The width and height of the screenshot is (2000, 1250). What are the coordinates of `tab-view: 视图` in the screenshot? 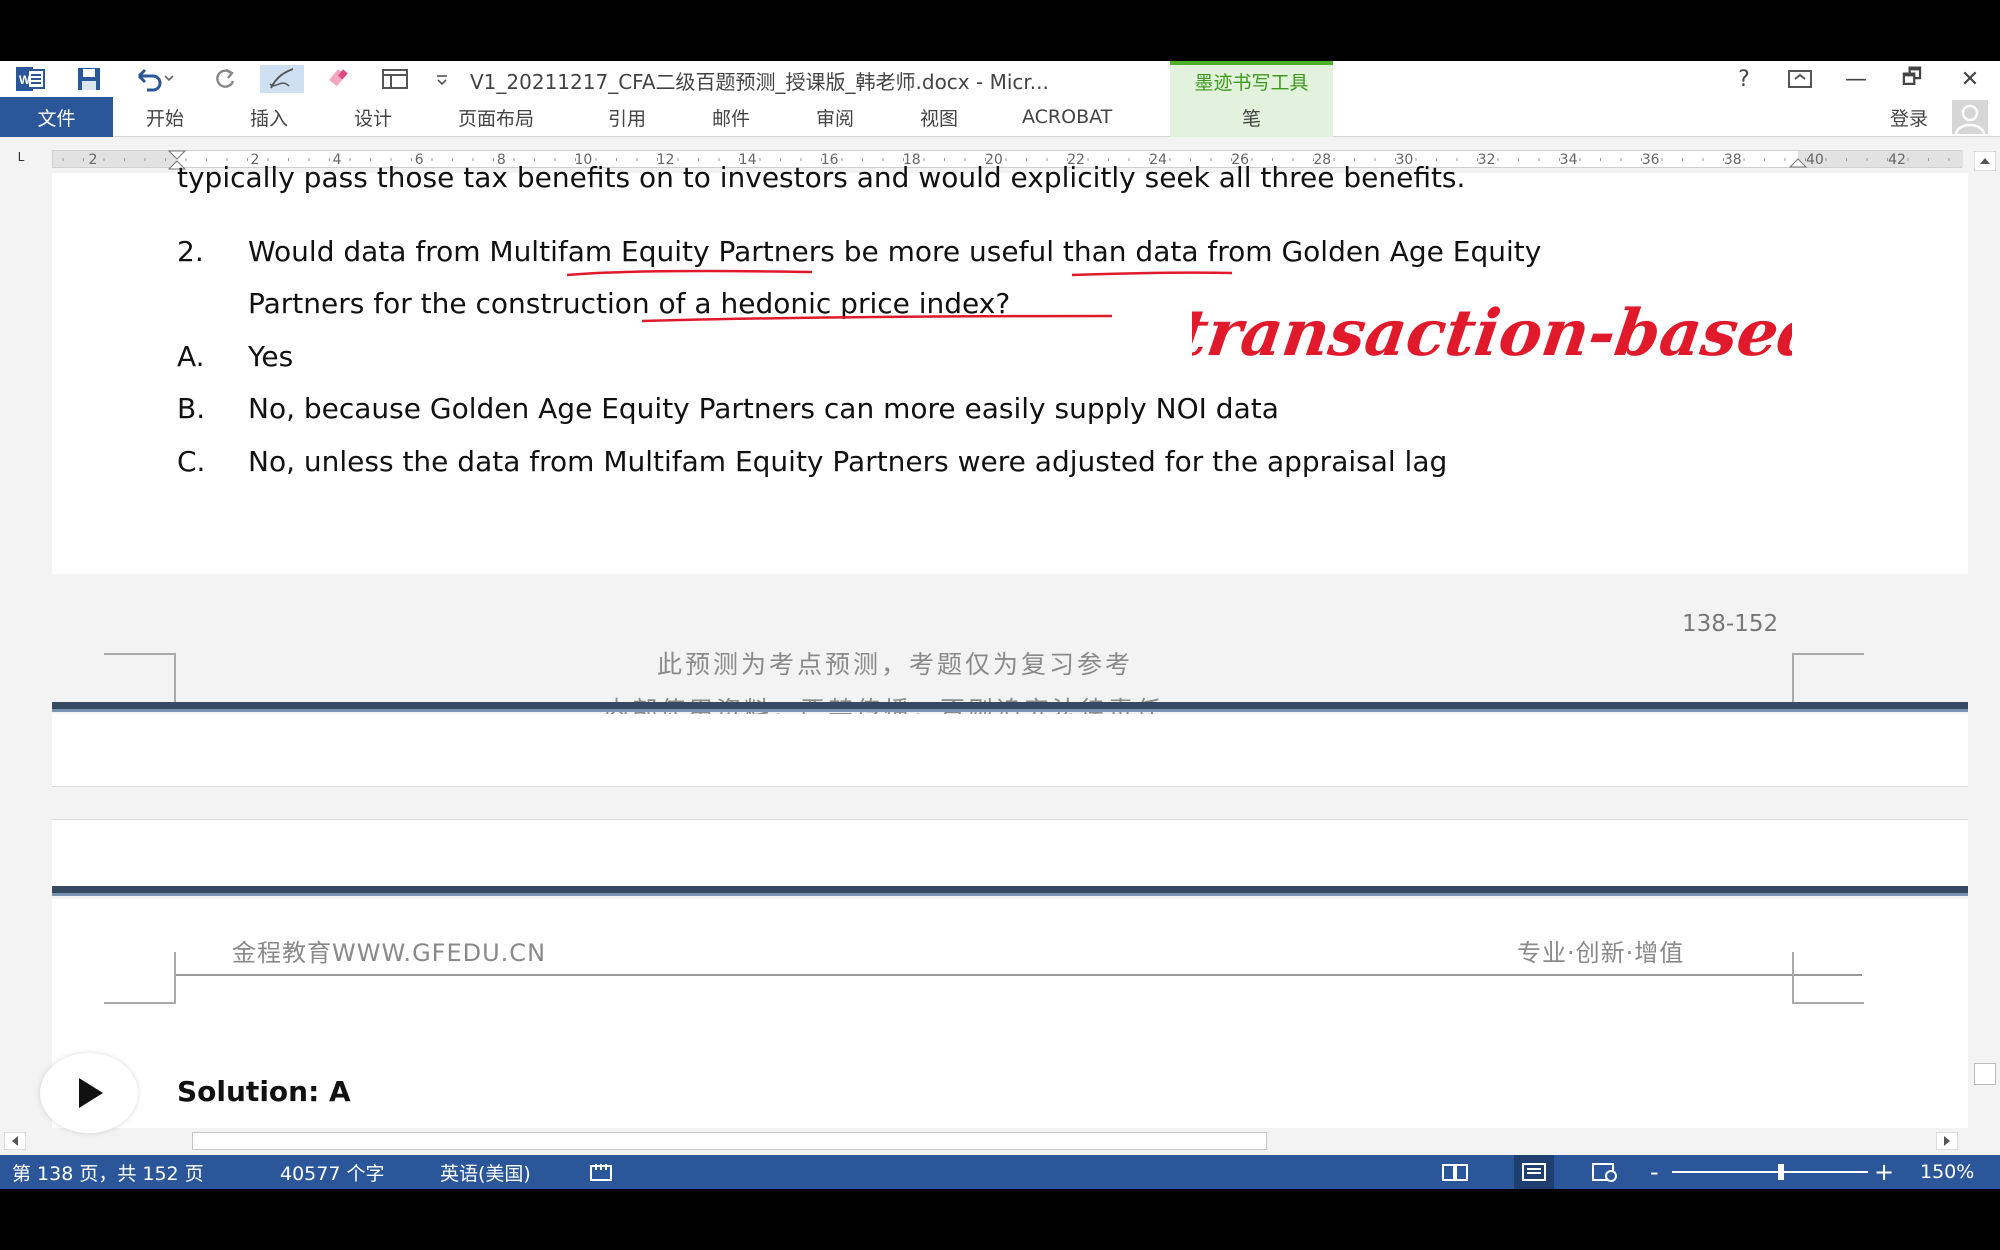 It's located at (939, 117).